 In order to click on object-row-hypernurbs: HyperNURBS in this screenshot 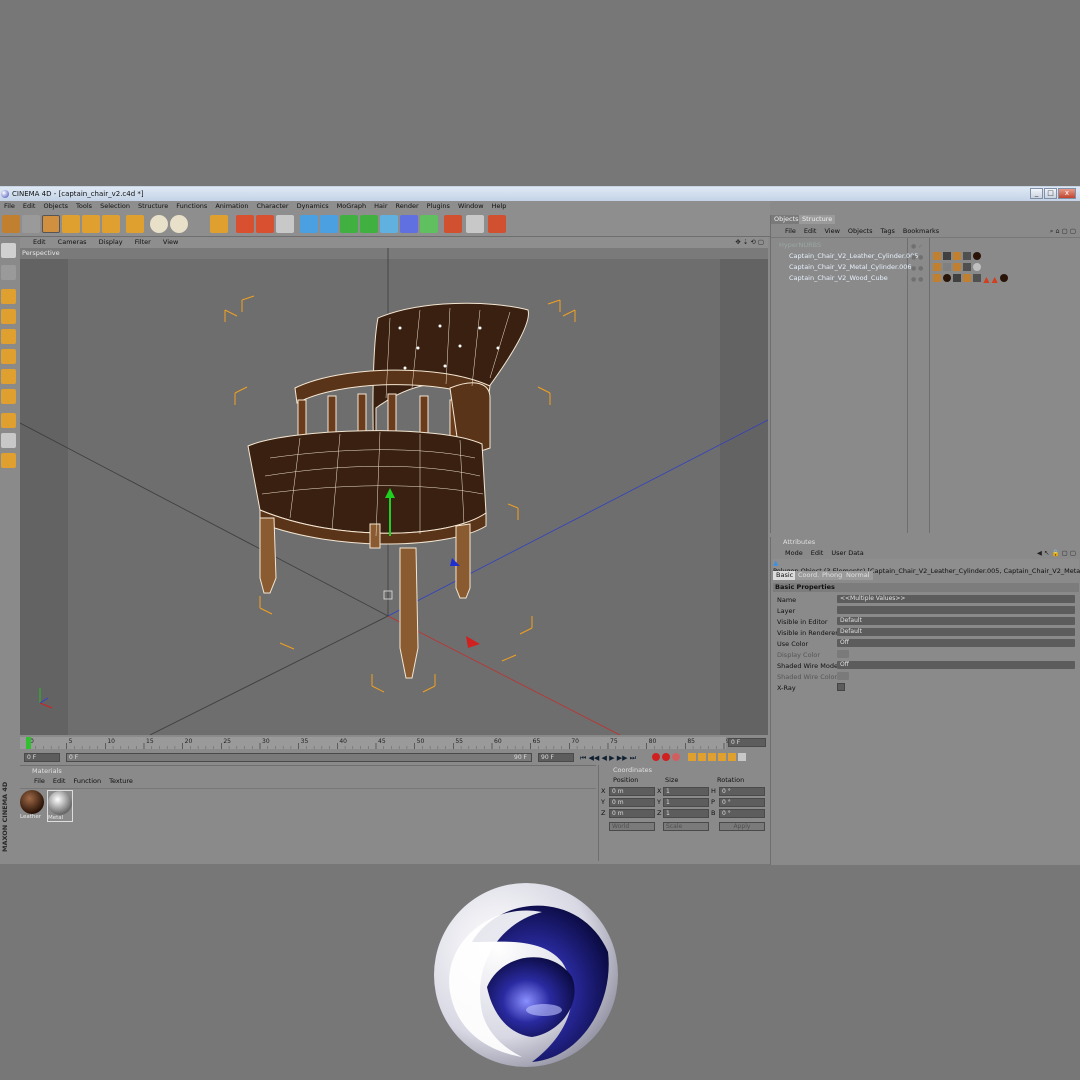, I will do `click(800, 245)`.